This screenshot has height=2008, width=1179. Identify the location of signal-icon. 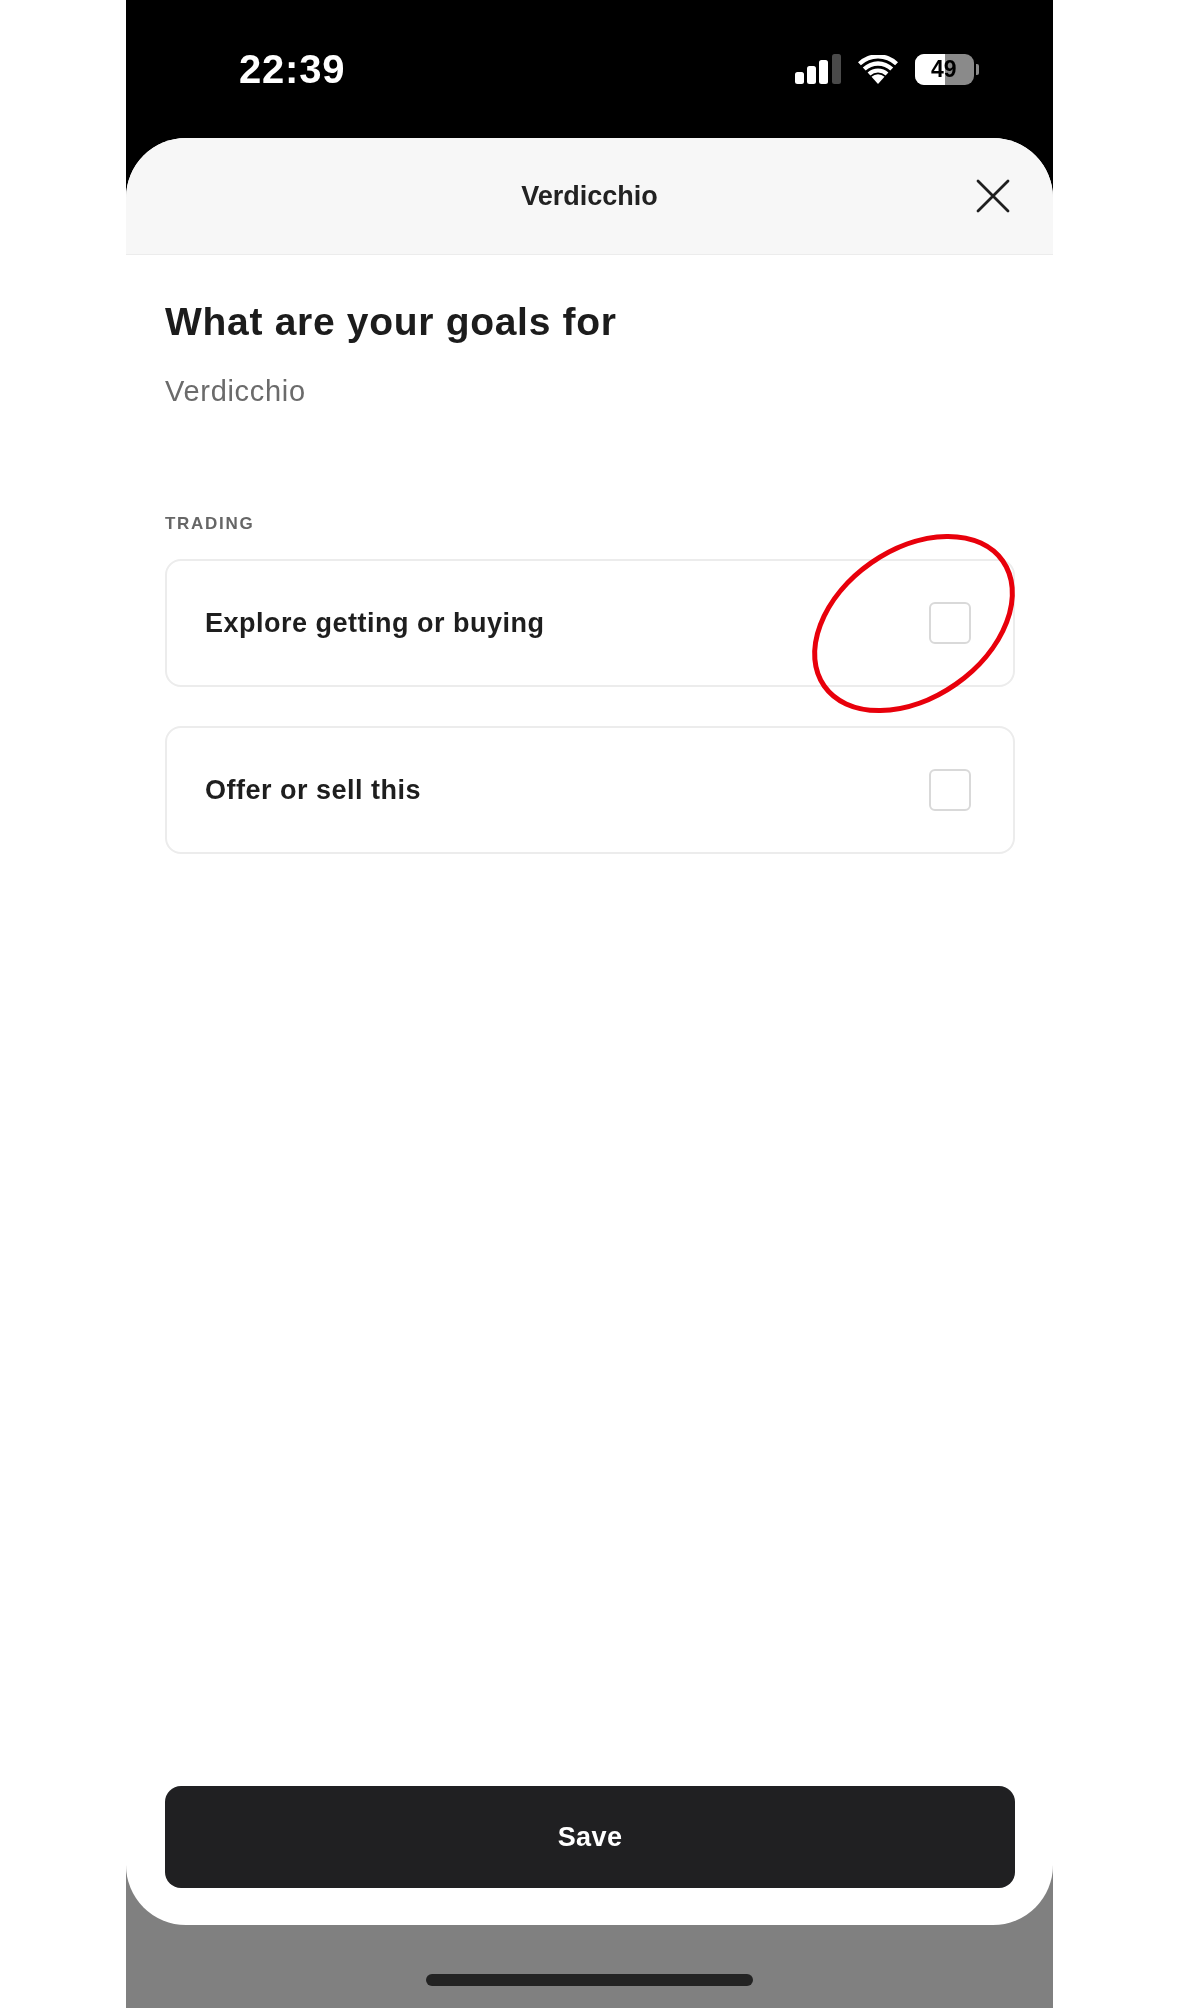
(818, 69).